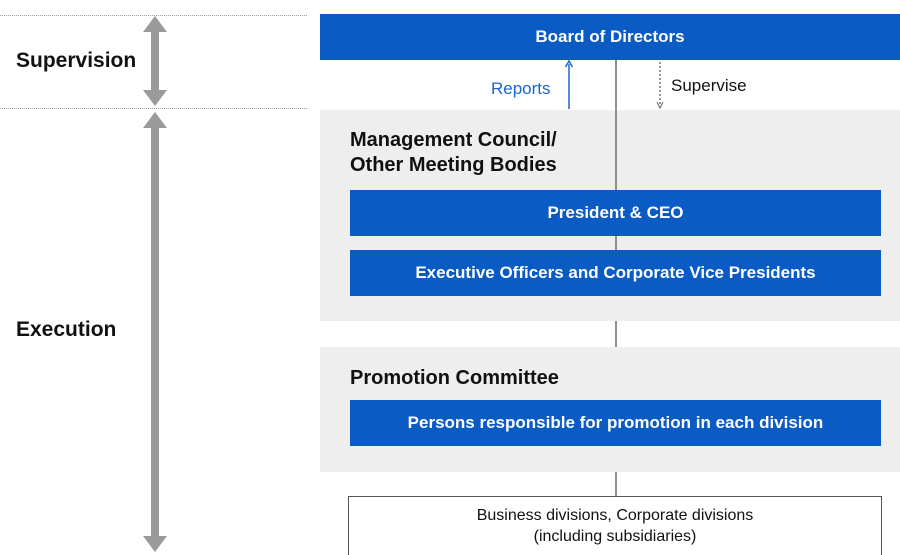 Image resolution: width=900 pixels, height=555 pixels. Describe the element at coordinates (615, 213) in the screenshot. I see `president-ceo-box: President & CEO` at that location.